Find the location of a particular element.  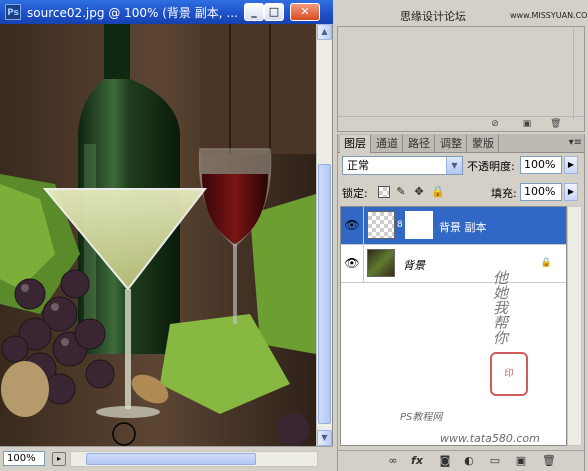

tab-channels: 通道 is located at coordinates (387, 143).